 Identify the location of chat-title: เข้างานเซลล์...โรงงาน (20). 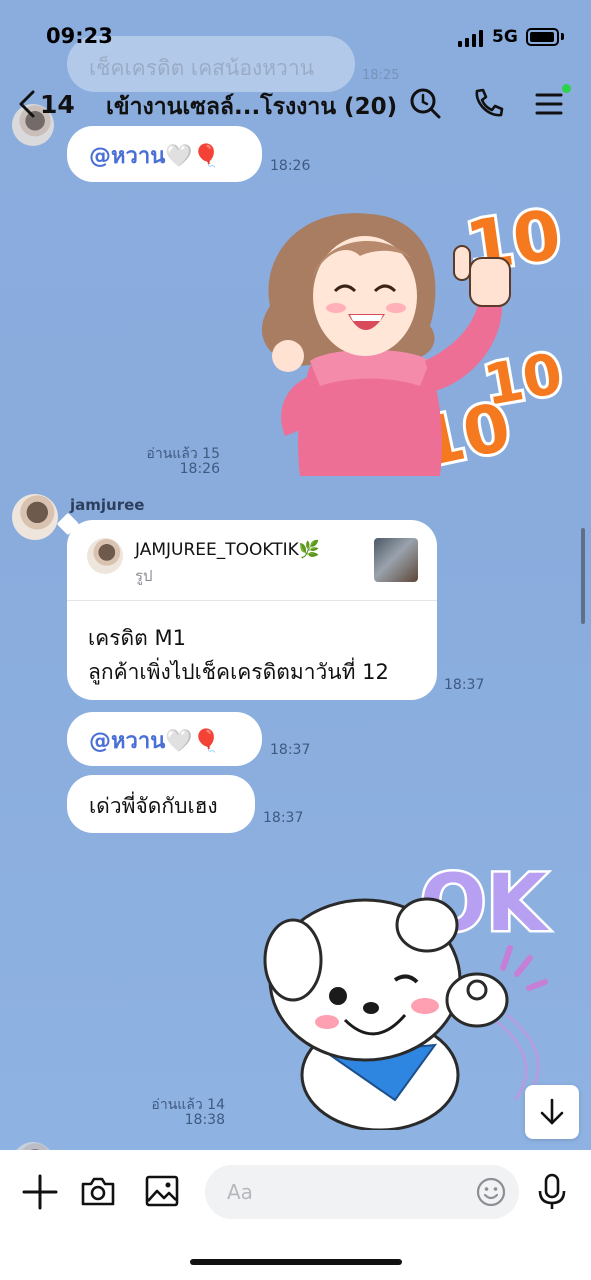
(251, 107).